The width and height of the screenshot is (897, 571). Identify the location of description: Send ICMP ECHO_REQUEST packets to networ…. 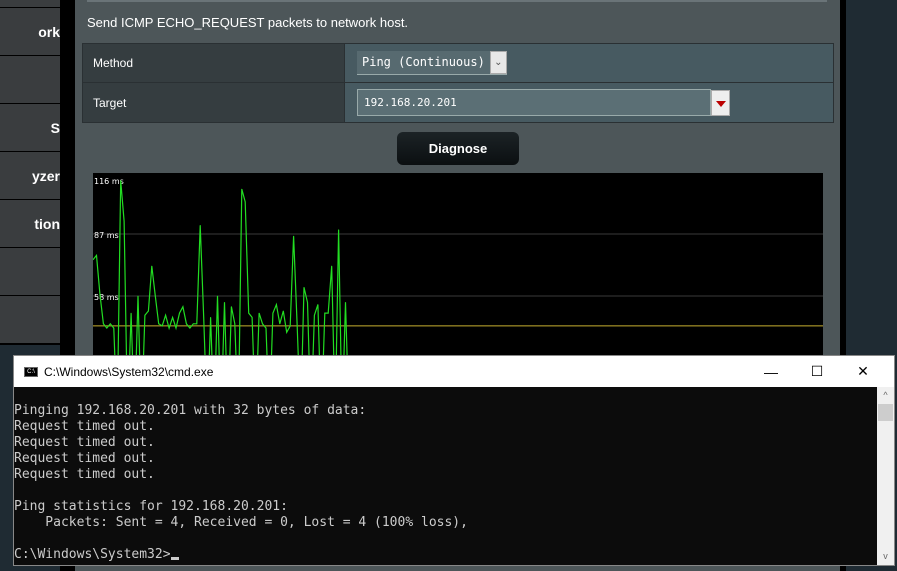
(248, 22).